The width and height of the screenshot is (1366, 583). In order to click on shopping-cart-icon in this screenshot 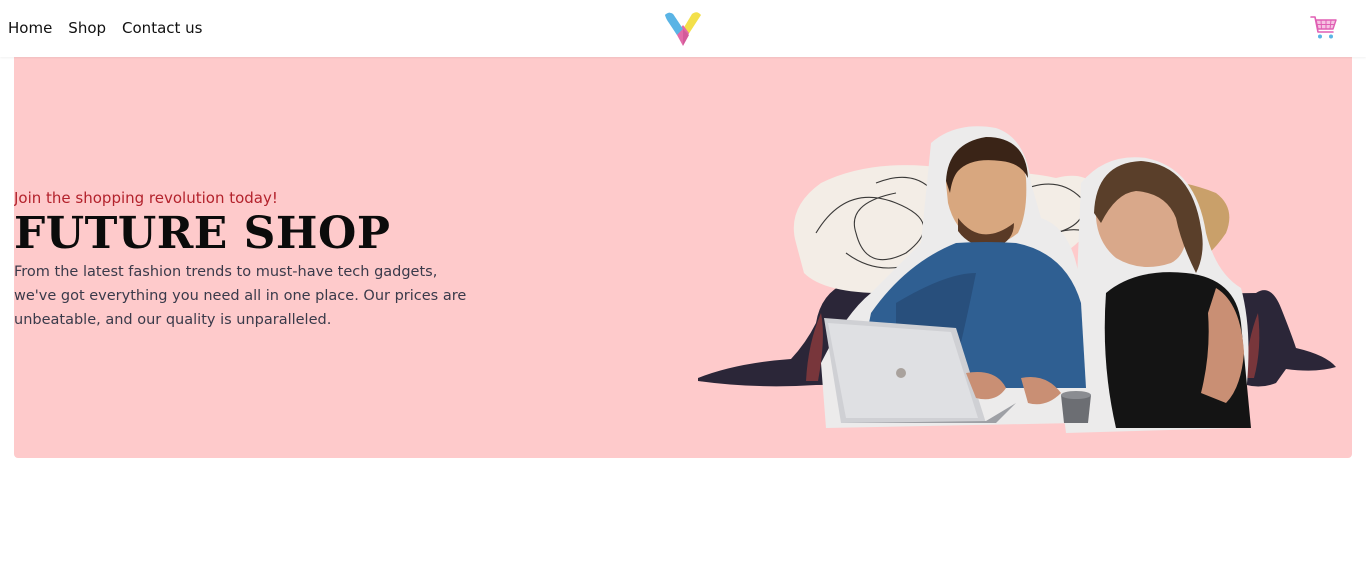, I will do `click(1324, 28)`.